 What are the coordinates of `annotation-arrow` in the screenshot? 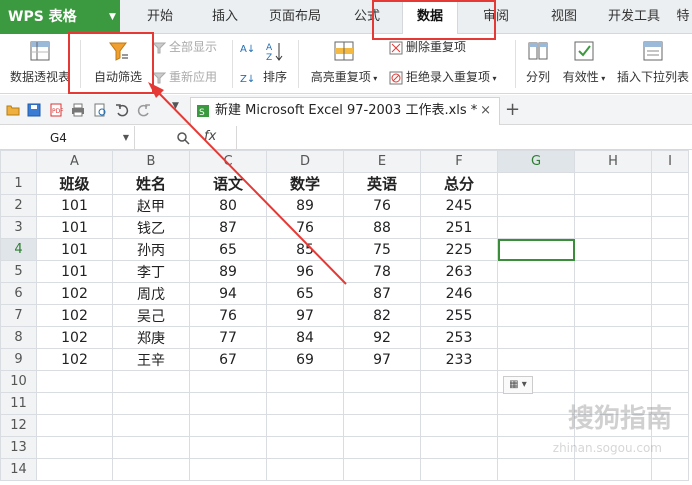 It's located at (247, 183).